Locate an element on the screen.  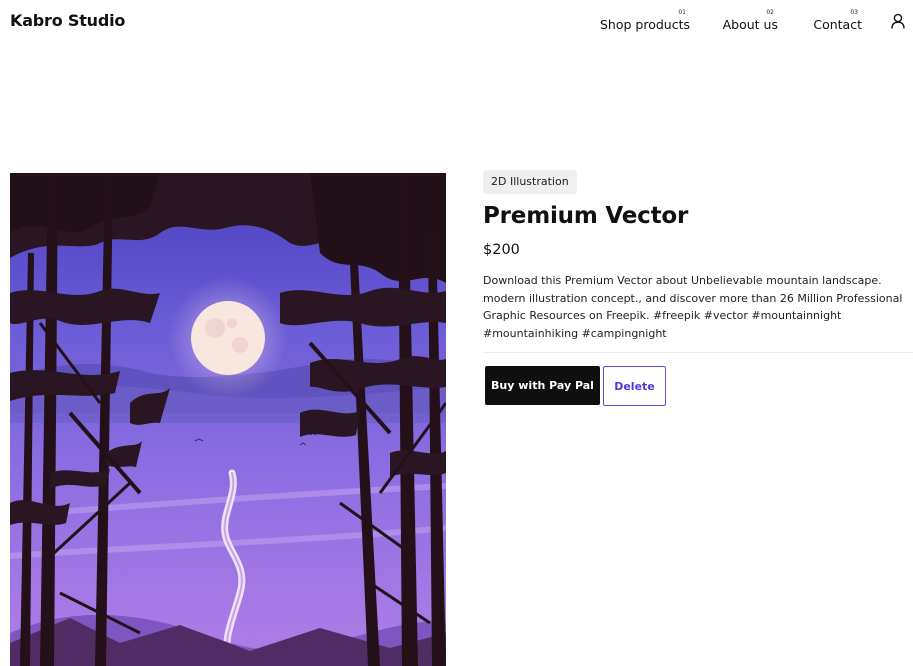
nav-label: Contact is located at coordinates (837, 24).